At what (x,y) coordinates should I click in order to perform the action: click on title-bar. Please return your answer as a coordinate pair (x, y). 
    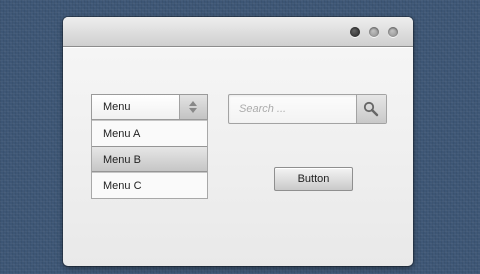
    Looking at the image, I should click on (238, 32).